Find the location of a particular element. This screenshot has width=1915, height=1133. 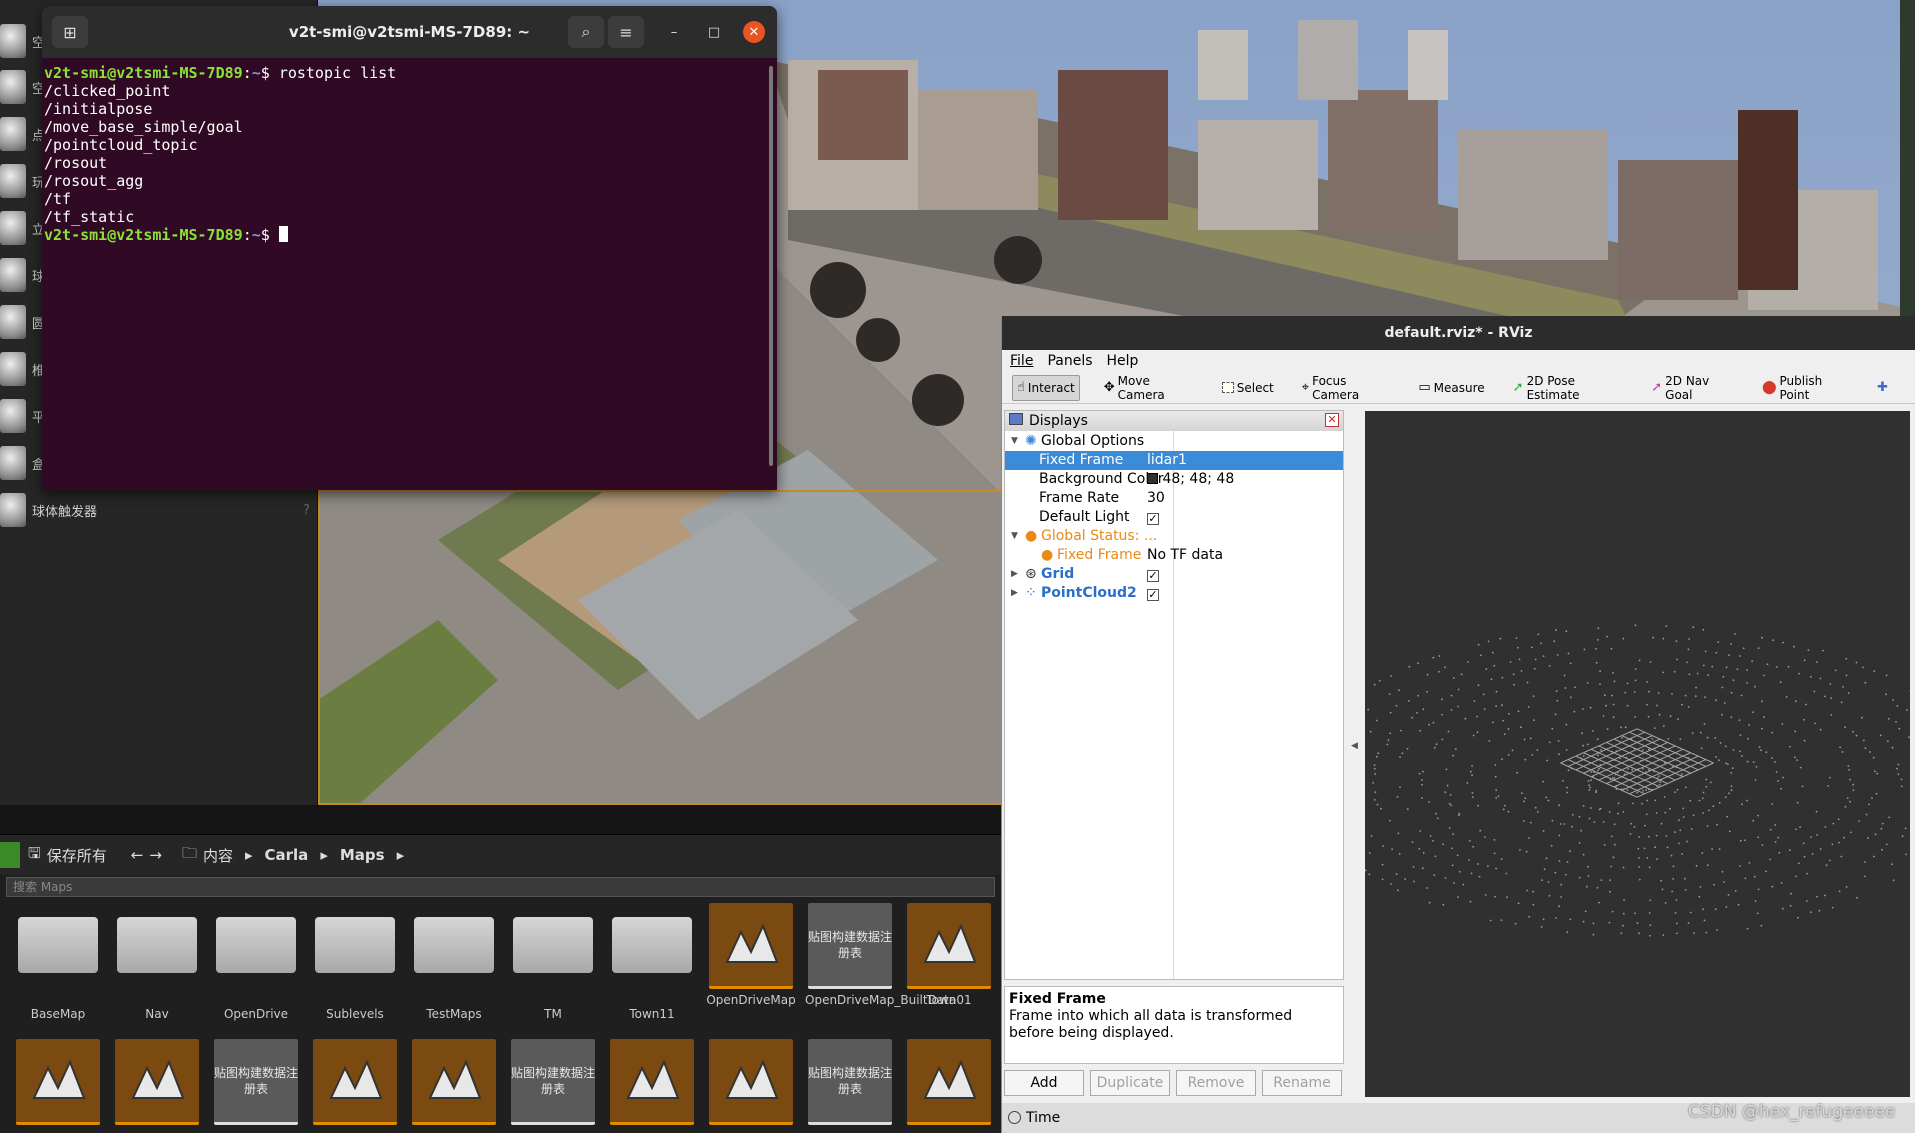

tool-move-camera: ✥ Move Camera is located at coordinates (1149, 388).